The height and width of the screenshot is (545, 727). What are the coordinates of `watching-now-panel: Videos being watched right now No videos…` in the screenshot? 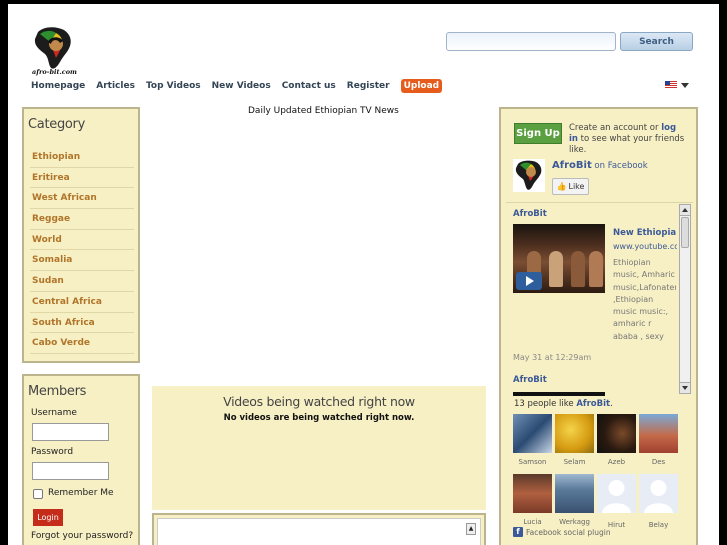 It's located at (319, 448).